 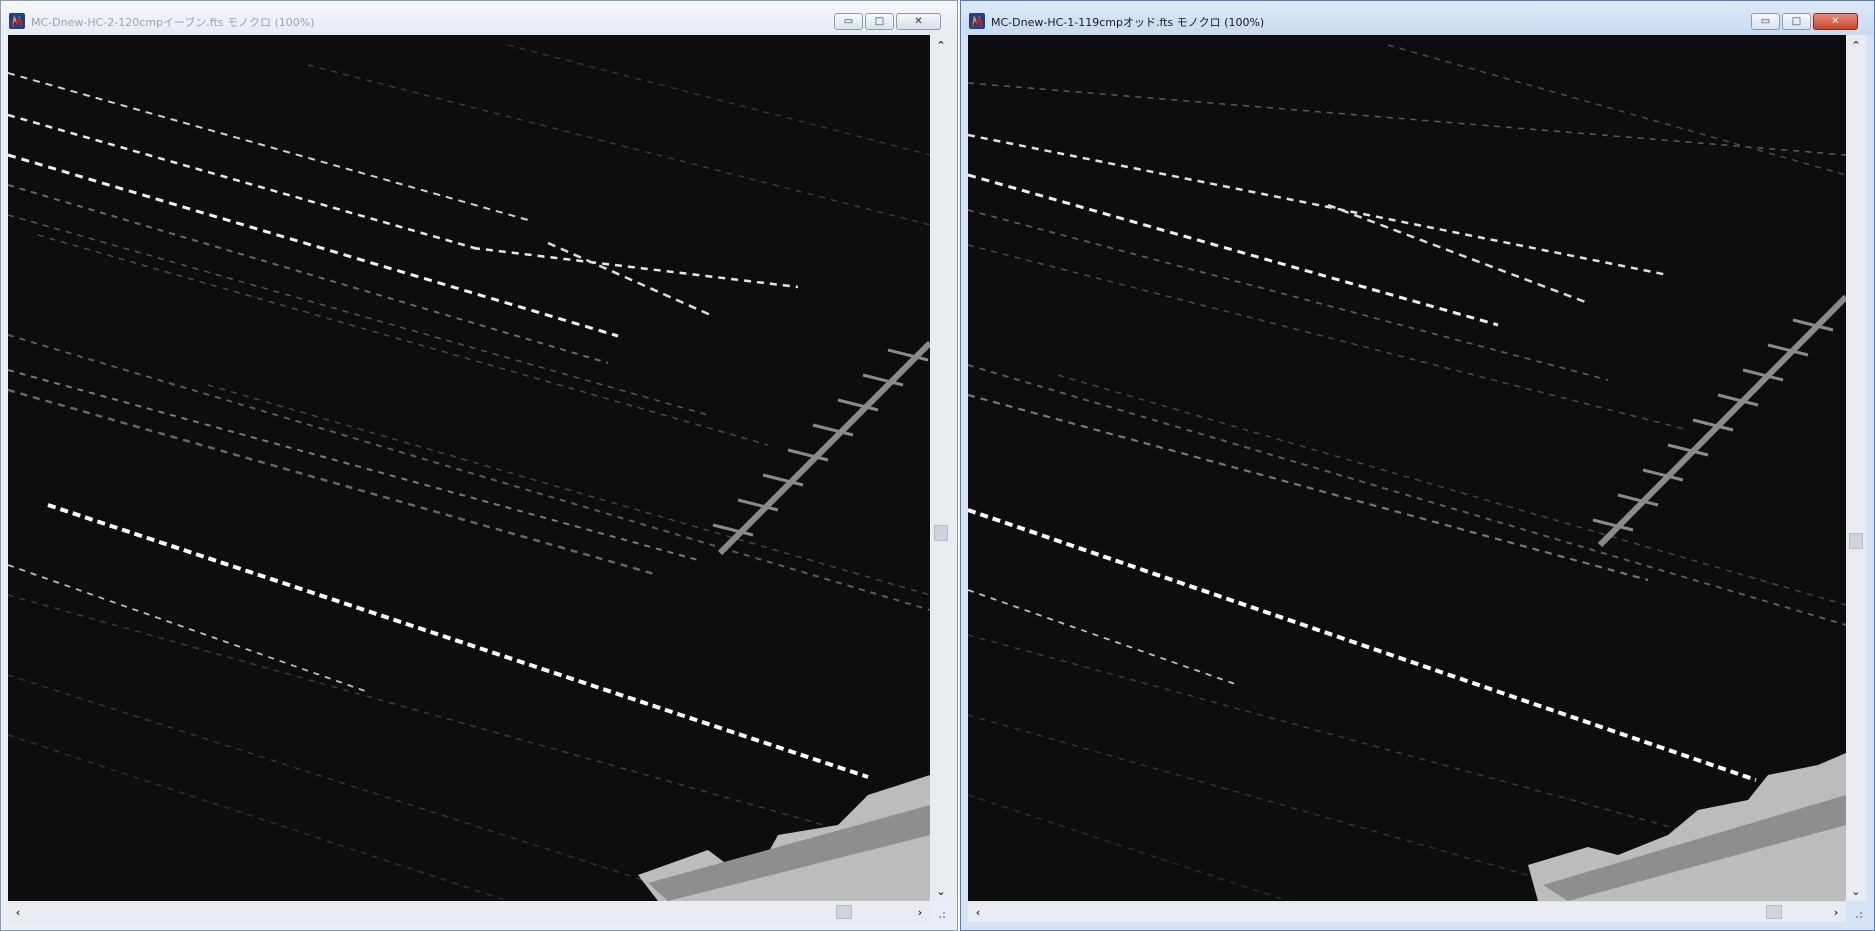 What do you see at coordinates (173, 22) in the screenshot?
I see `window-title: MC-Dnew-HC-2-120cmpイーブン.fts モノクロ (100%)` at bounding box center [173, 22].